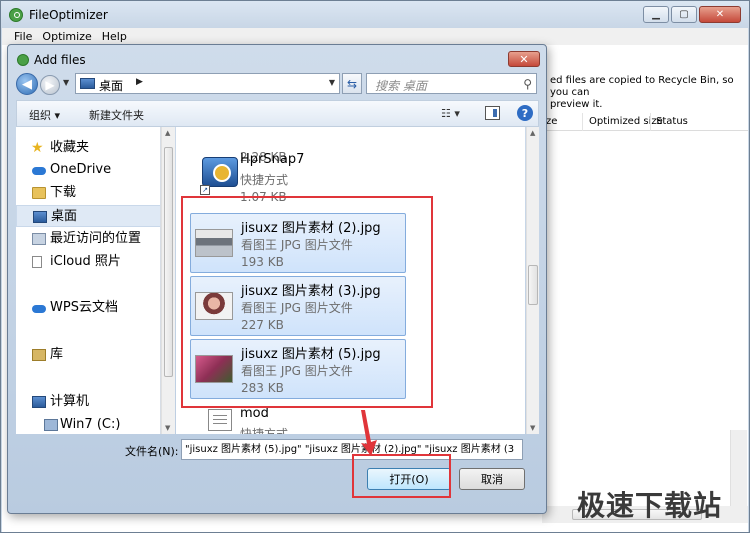  Describe the element at coordinates (527, 84) in the screenshot. I see `search-icon: ⚲` at that location.